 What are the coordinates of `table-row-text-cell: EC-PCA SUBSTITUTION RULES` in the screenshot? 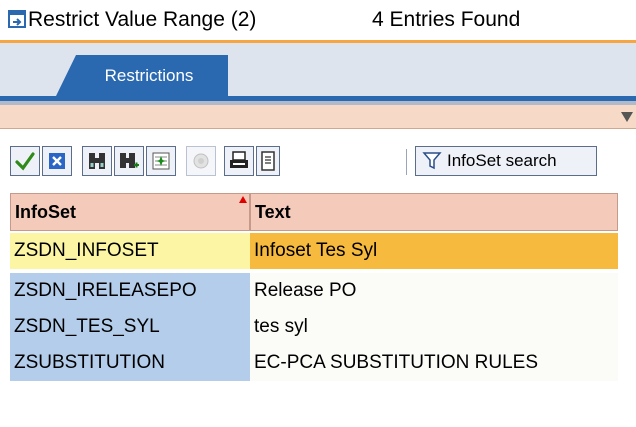 It's located at (434, 363).